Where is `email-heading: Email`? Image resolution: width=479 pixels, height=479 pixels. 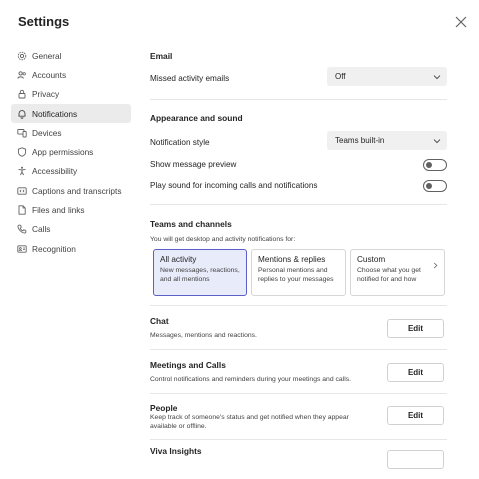 email-heading: Email is located at coordinates (161, 56).